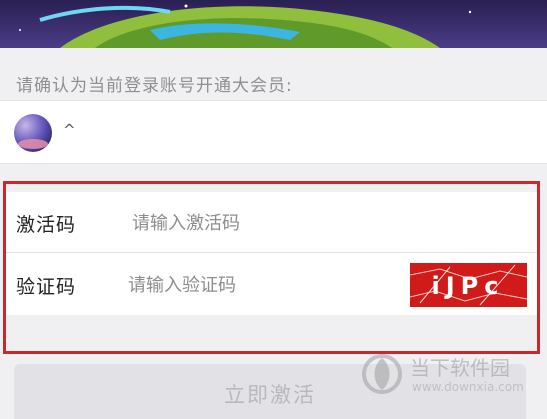 The image size is (547, 419). What do you see at coordinates (69, 130) in the screenshot?
I see `account-name: ^` at bounding box center [69, 130].